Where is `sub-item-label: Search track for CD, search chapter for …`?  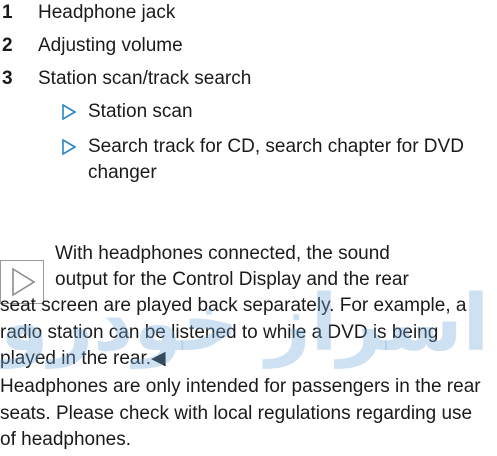 sub-item-label: Search track for CD, search chapter for … is located at coordinates (276, 159).